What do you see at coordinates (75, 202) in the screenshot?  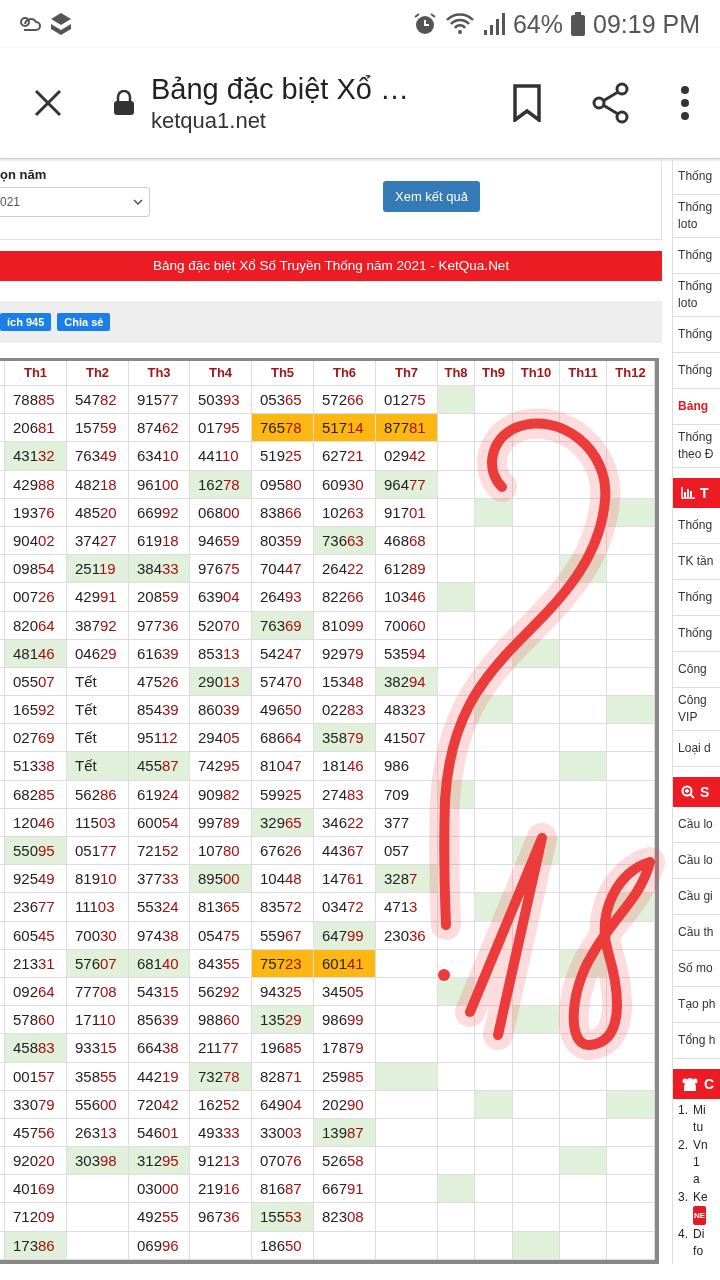 I see `year-select: 021` at bounding box center [75, 202].